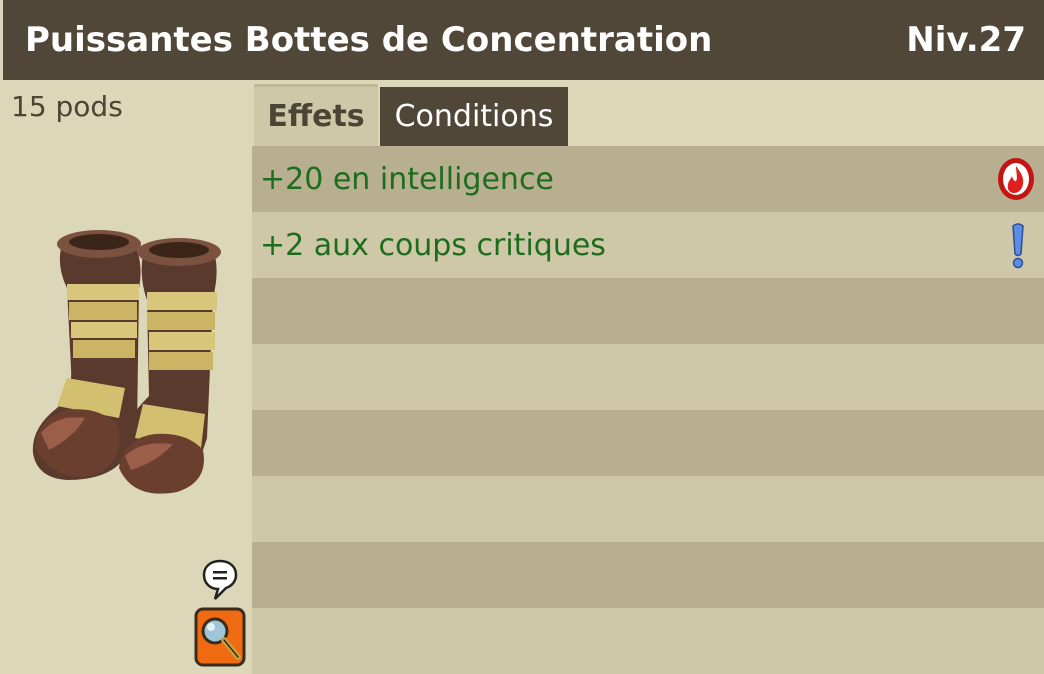 Image resolution: width=1044 pixels, height=674 pixels. I want to click on boots-icon, so click(132, 370).